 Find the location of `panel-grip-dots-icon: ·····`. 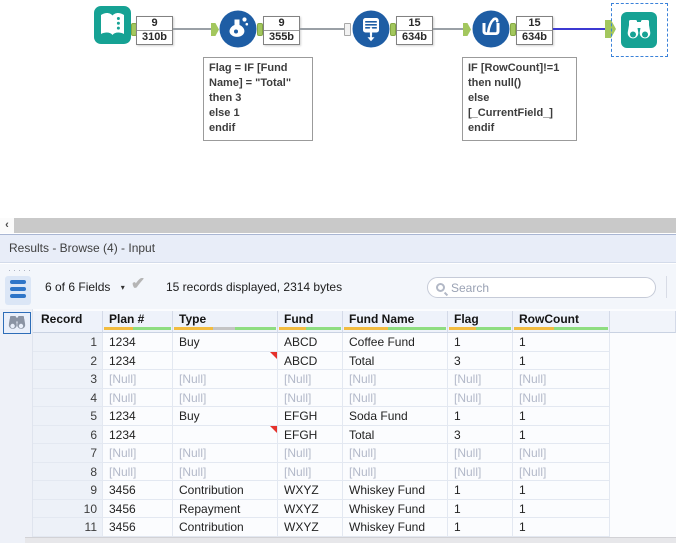

panel-grip-dots-icon: ····· is located at coordinates (20, 270).